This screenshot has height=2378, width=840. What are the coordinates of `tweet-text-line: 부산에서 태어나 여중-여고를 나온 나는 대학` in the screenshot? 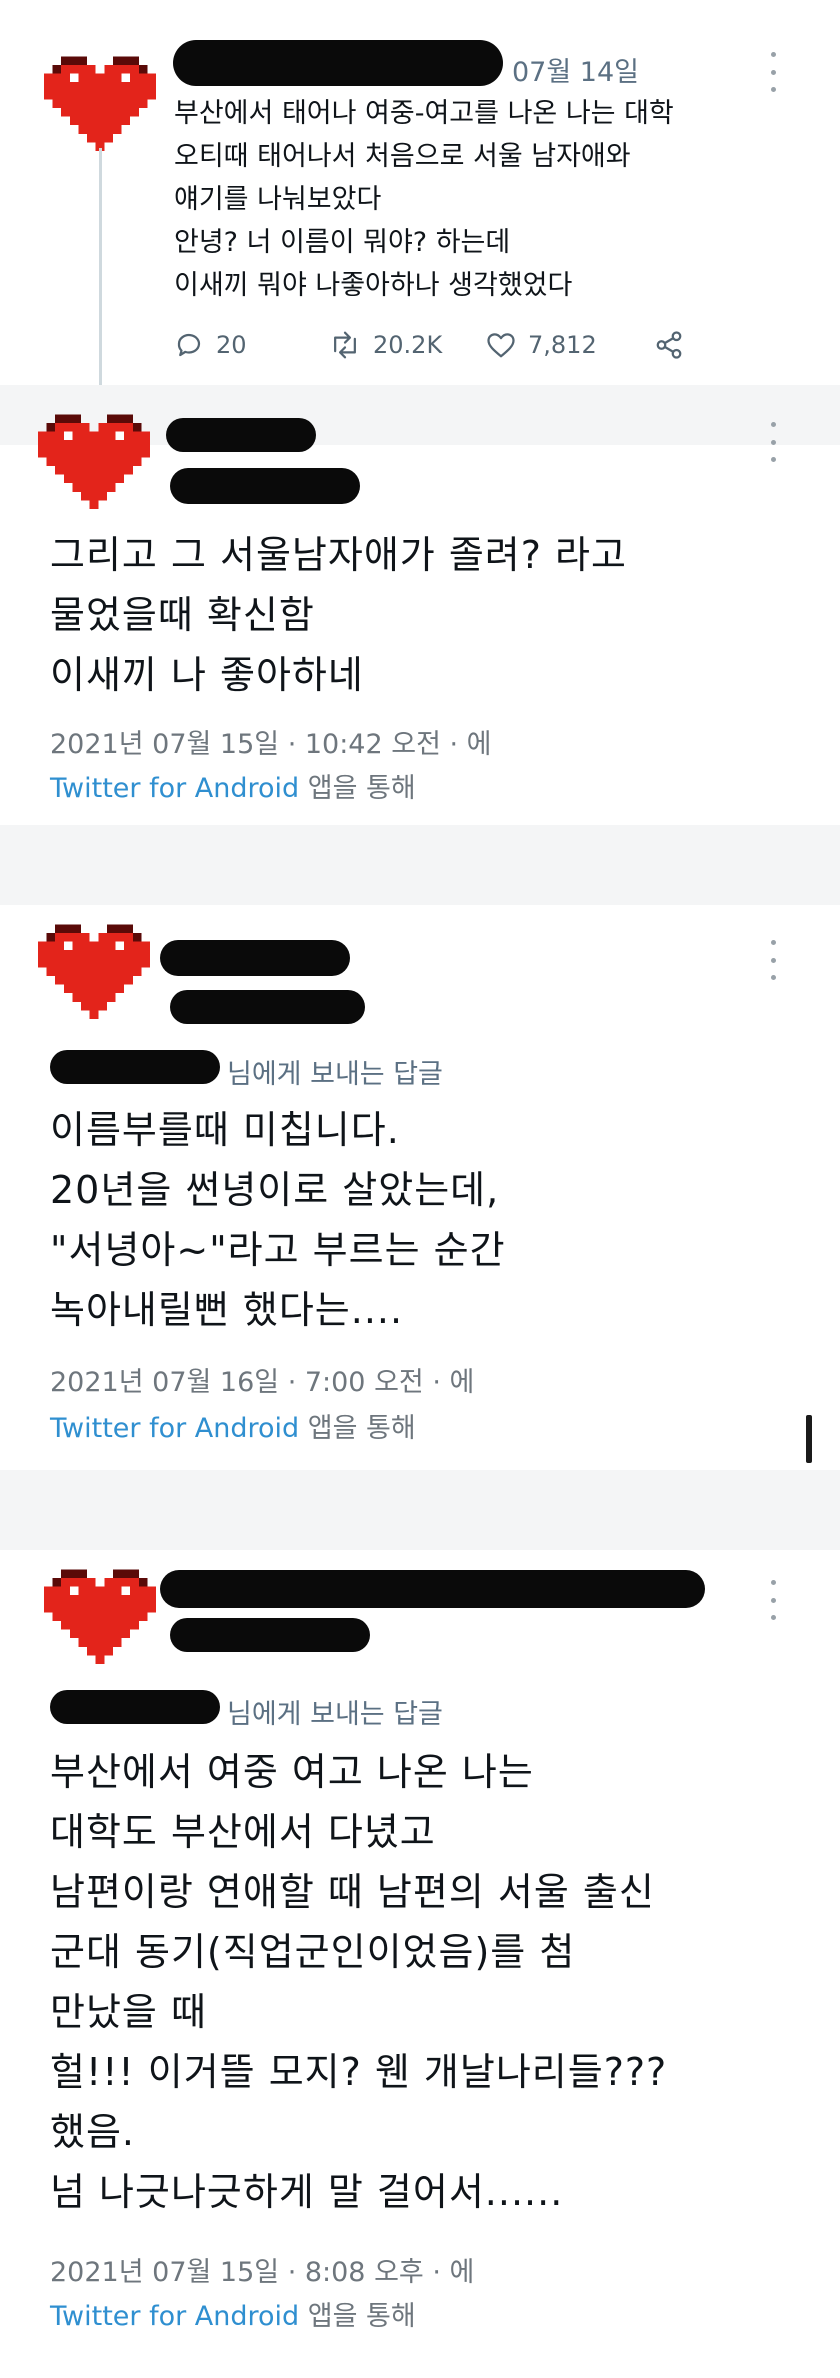 It's located at (424, 113).